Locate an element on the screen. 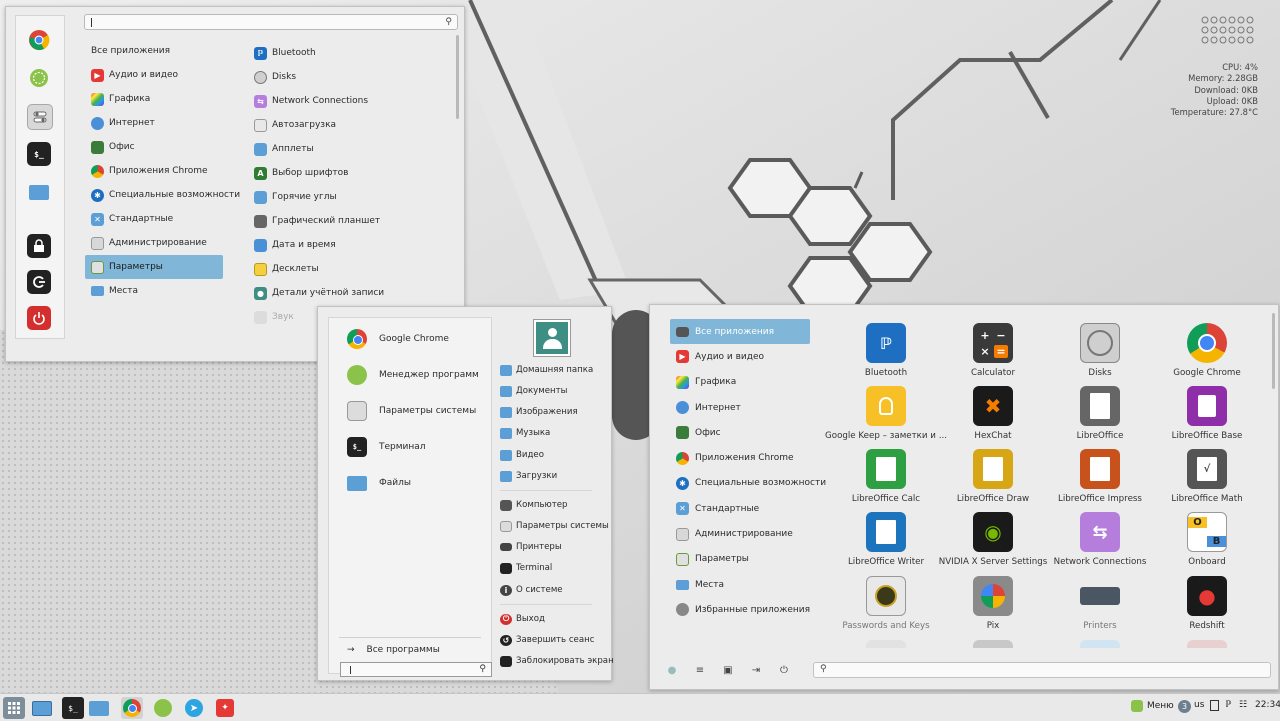  all-programs-button: → Все программы is located at coordinates (393, 650).